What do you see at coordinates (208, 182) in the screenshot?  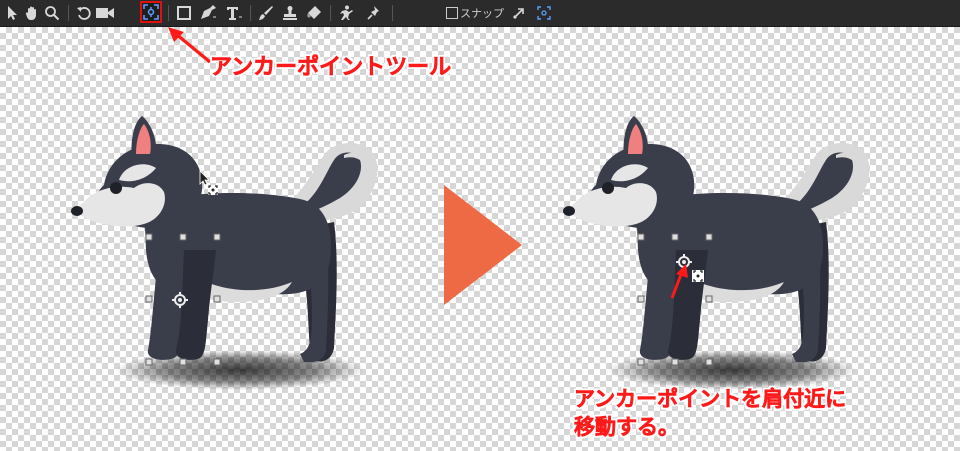 I see `anchor-tool-cursor-icon` at bounding box center [208, 182].